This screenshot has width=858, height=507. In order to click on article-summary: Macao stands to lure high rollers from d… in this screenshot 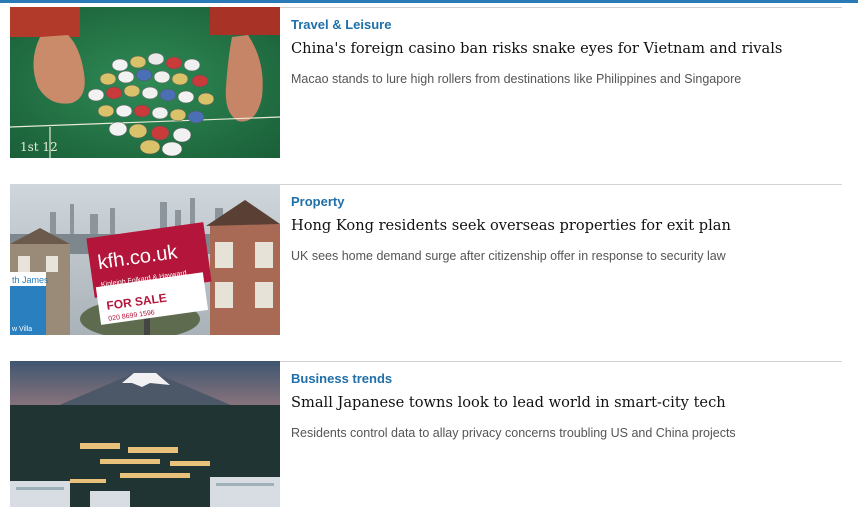, I will do `click(516, 79)`.